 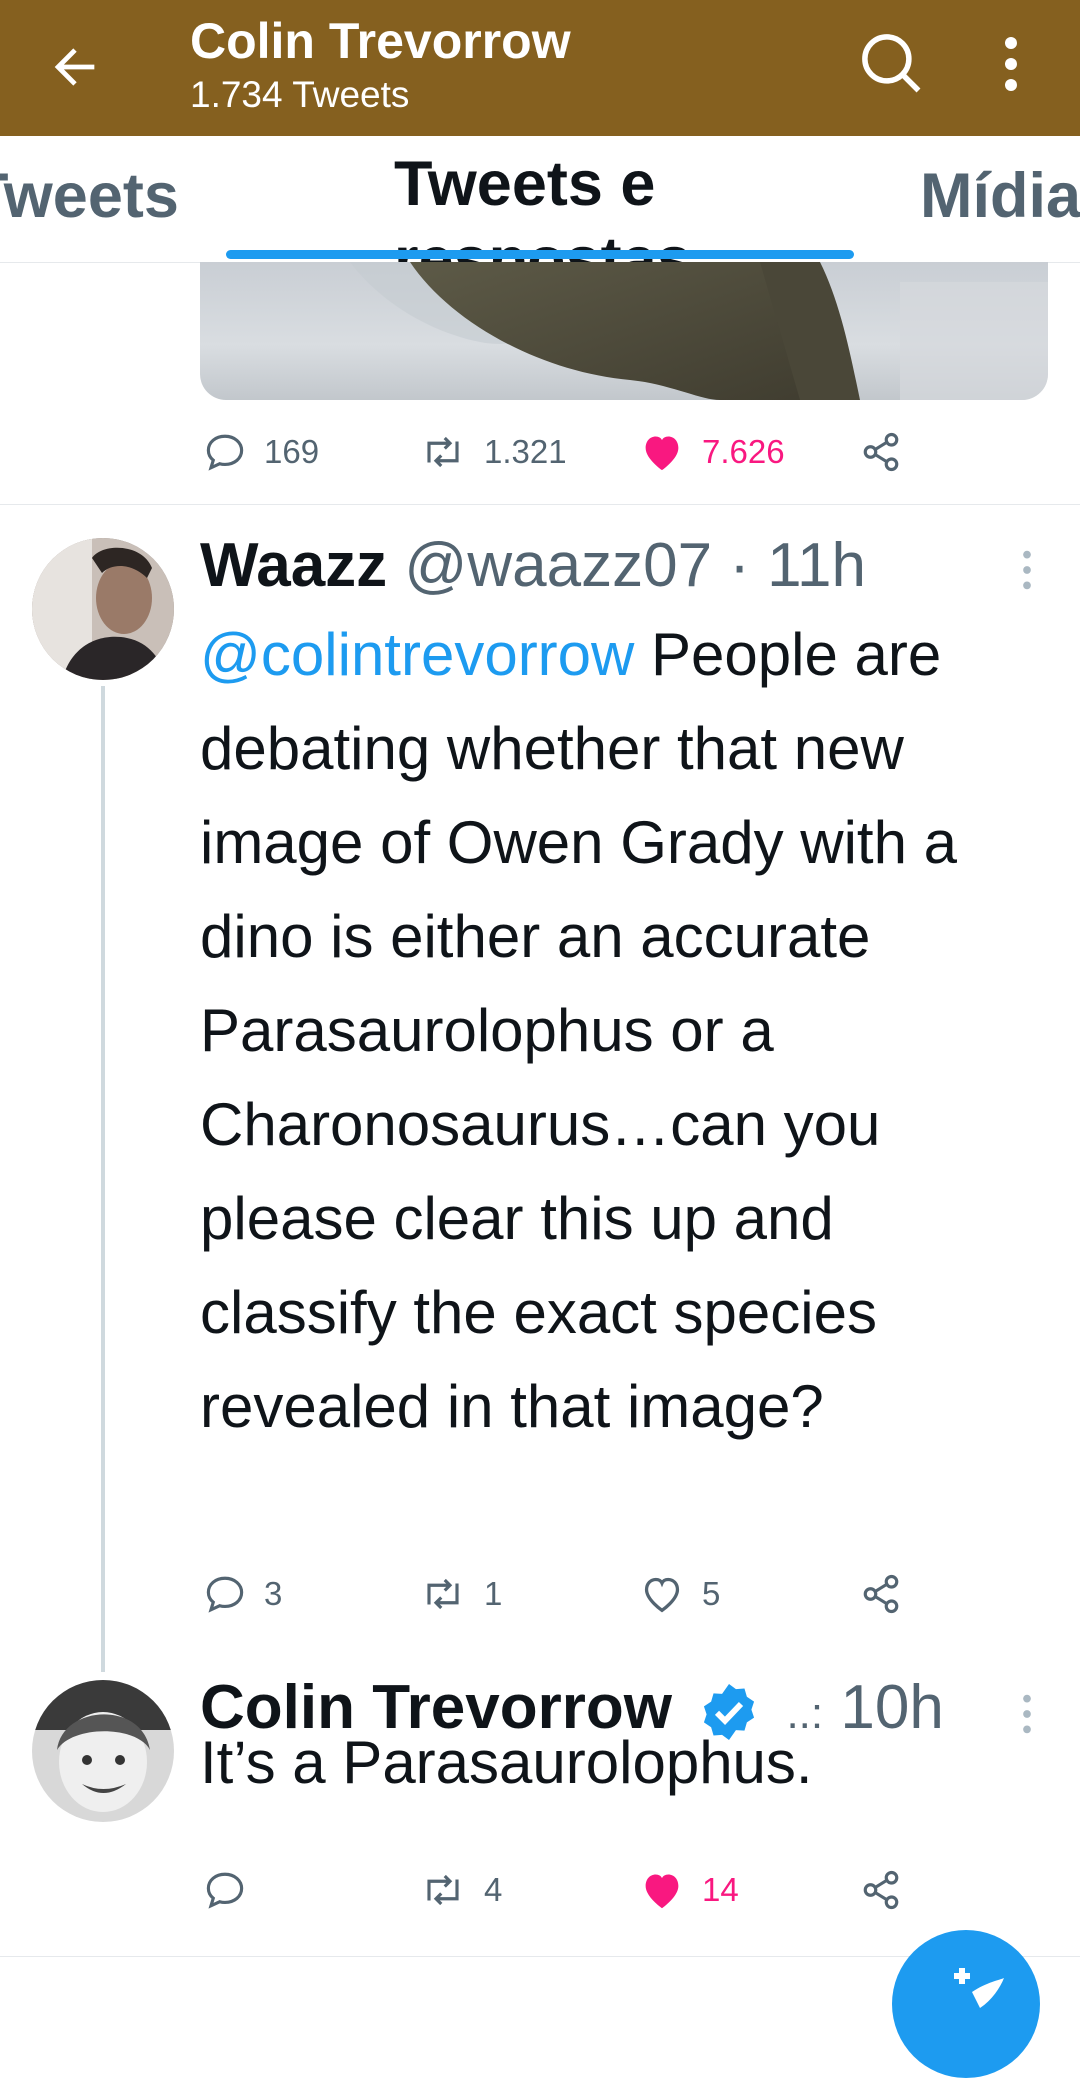 What do you see at coordinates (699, 331) in the screenshot?
I see `dinosaur-image` at bounding box center [699, 331].